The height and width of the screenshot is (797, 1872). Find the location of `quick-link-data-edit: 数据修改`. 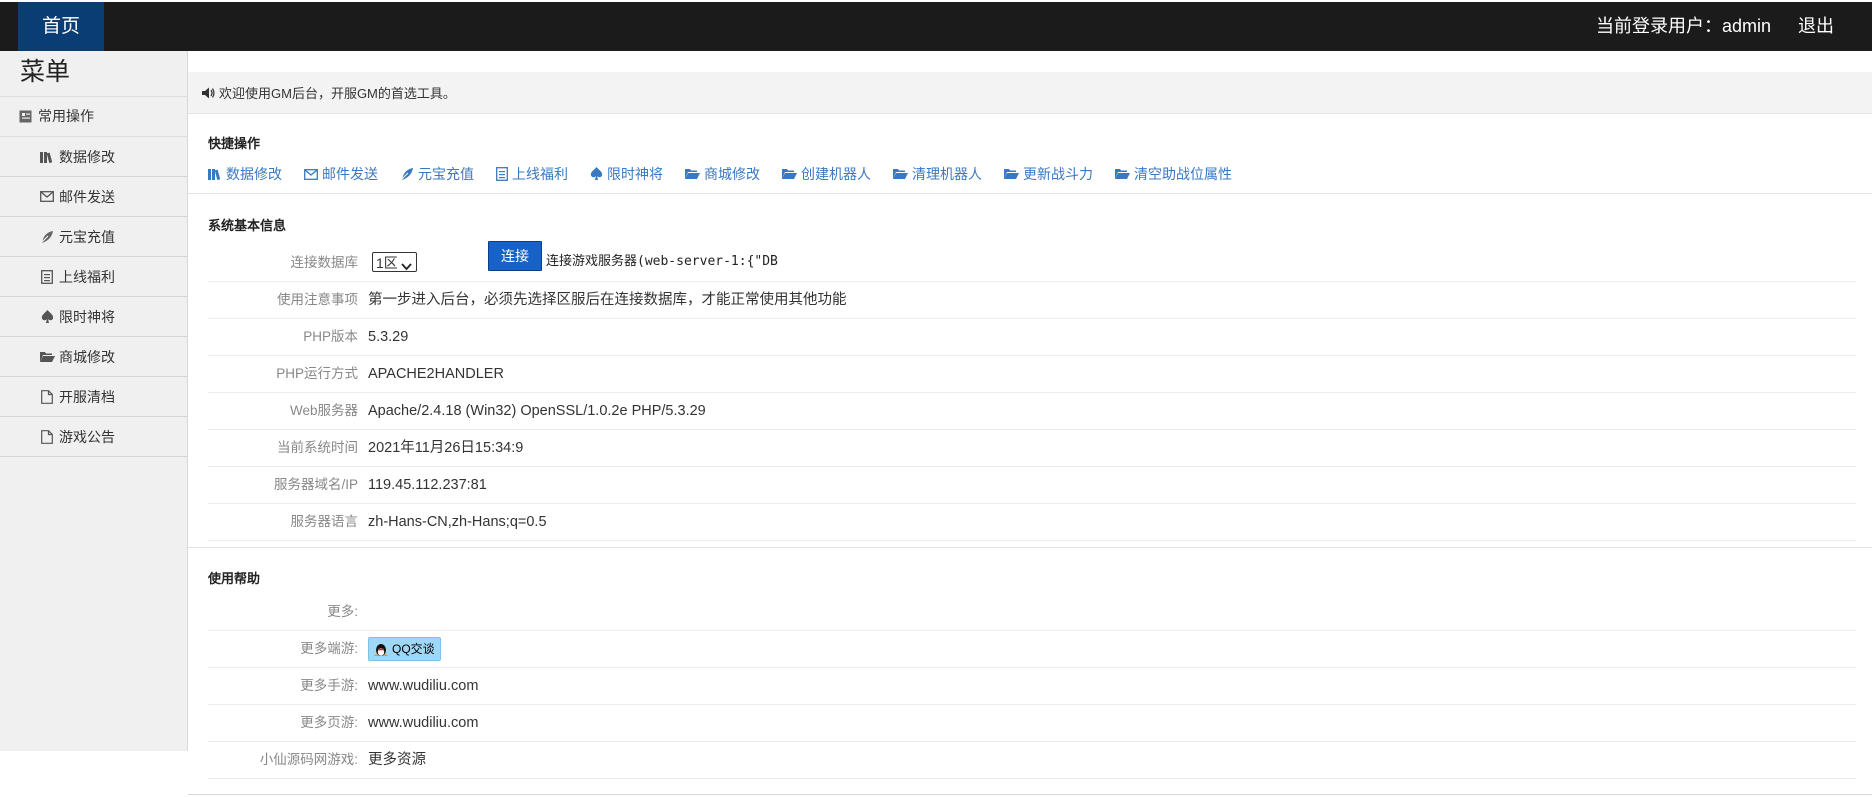

quick-link-data-edit: 数据修改 is located at coordinates (245, 174).